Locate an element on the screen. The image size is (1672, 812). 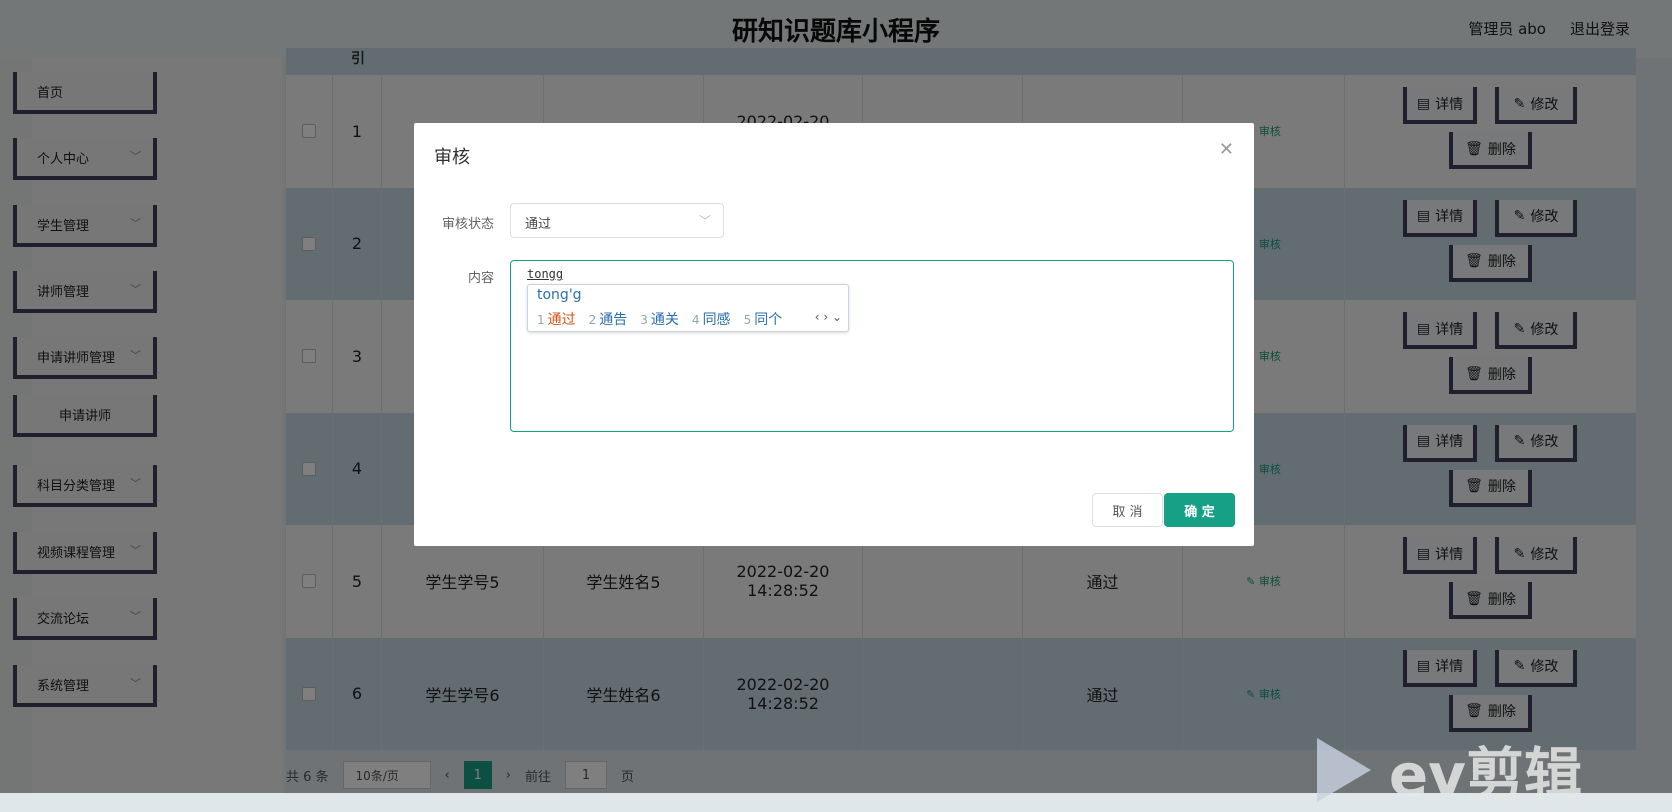
ime-candidate: 2 通告 is located at coordinates (608, 319).